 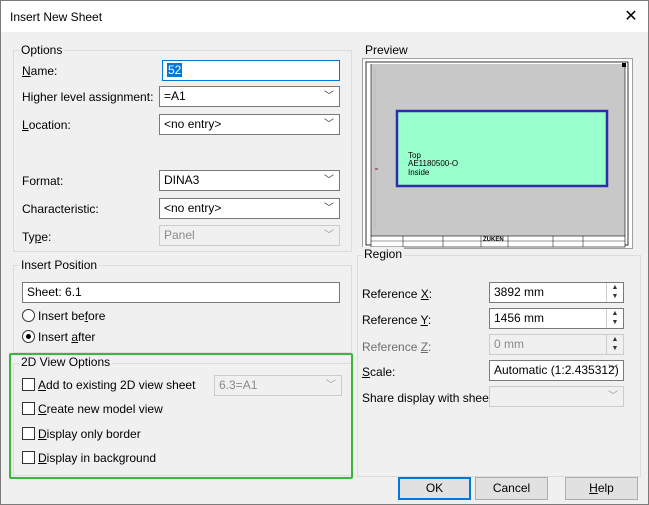 What do you see at coordinates (182, 180) in the screenshot?
I see `format-value: DINA3` at bounding box center [182, 180].